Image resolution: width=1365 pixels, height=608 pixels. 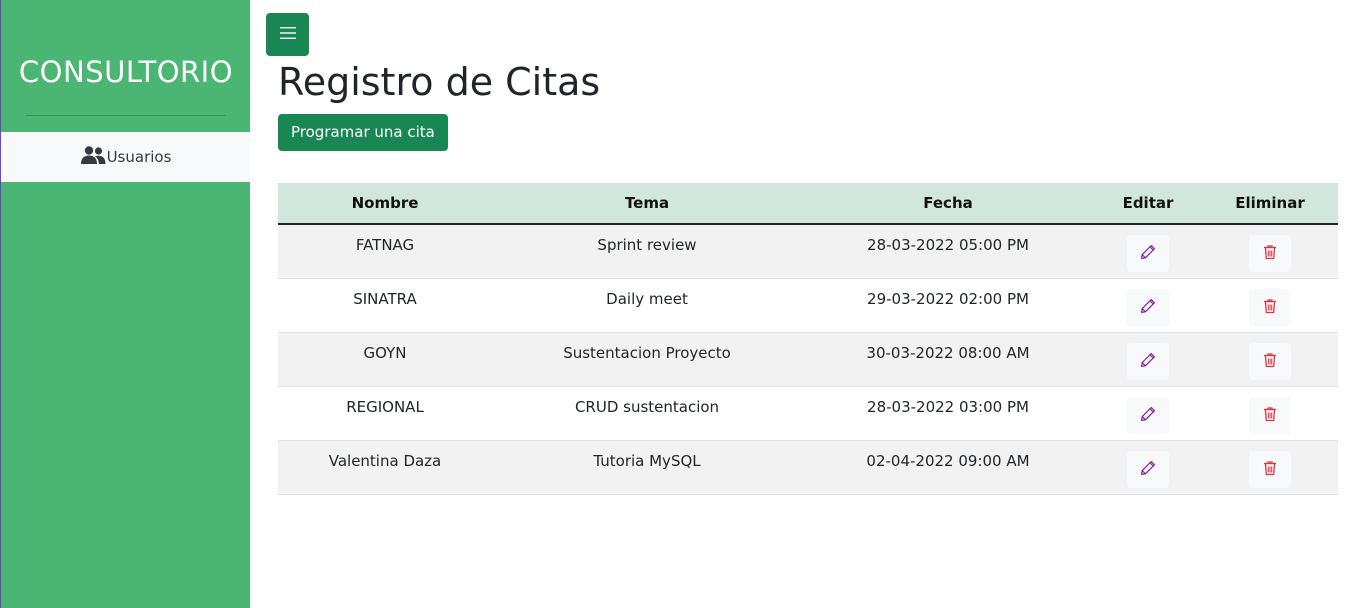 What do you see at coordinates (647, 359) in the screenshot?
I see `cell-tema: Sustentacion Proyecto` at bounding box center [647, 359].